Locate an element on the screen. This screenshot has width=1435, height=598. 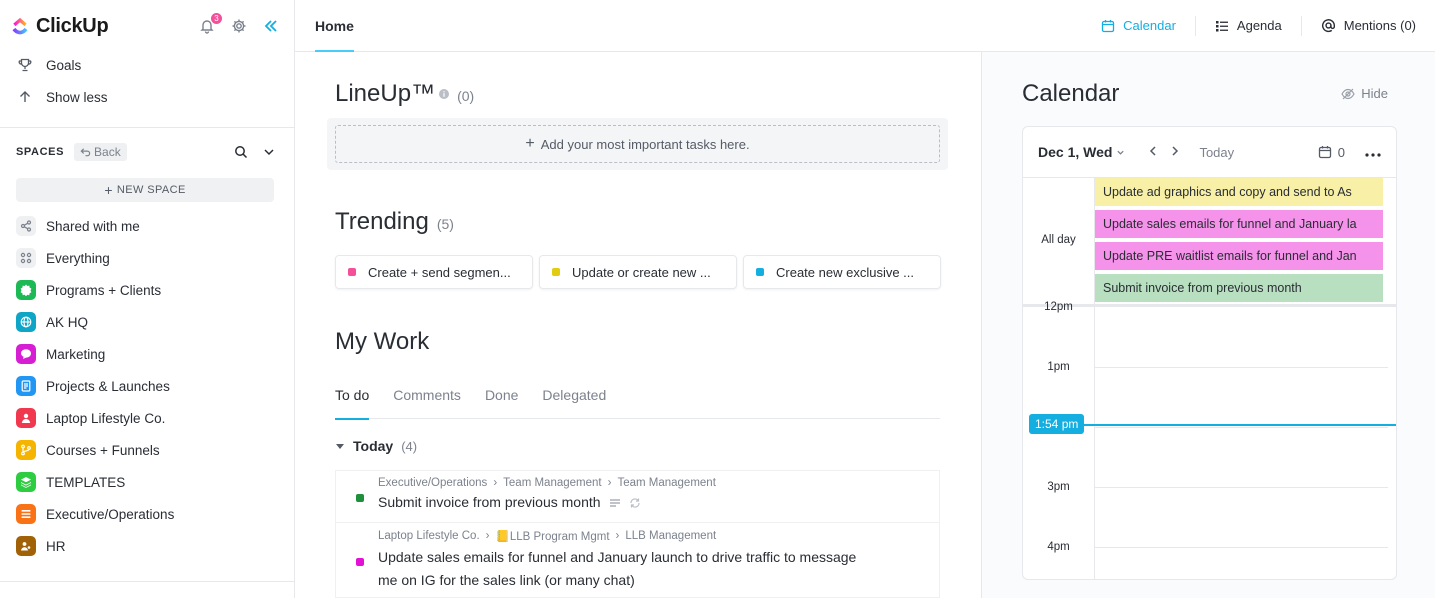
notifications-bell-icon: 3 is located at coordinates (210, 24).